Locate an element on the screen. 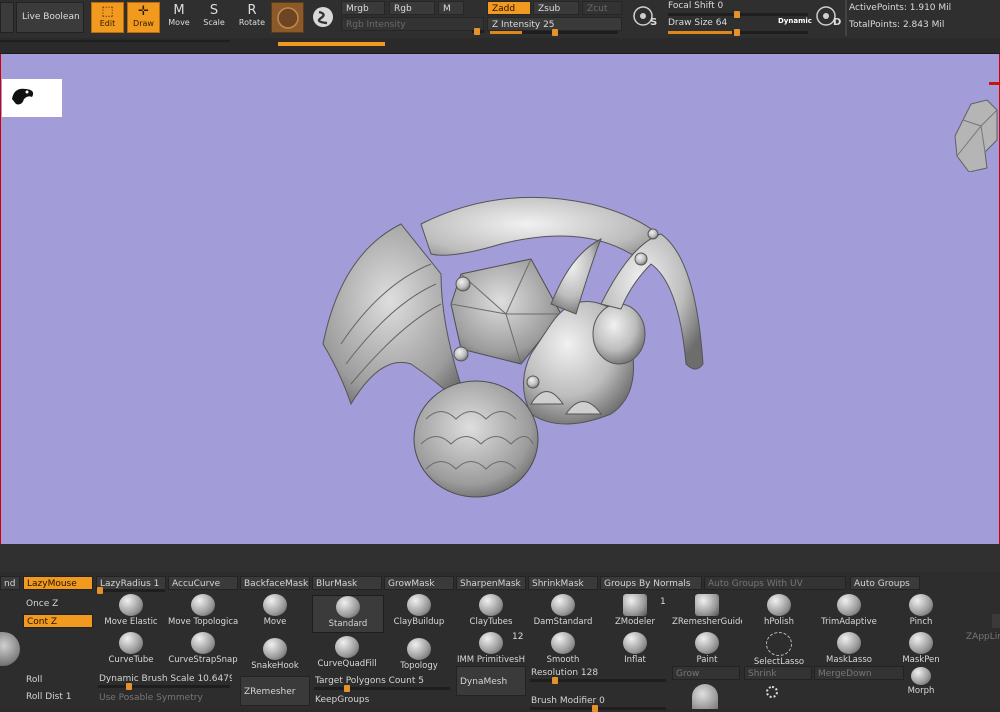 This screenshot has width=1000, height=712. brush-damstandard: DamStandard is located at coordinates (563, 612).